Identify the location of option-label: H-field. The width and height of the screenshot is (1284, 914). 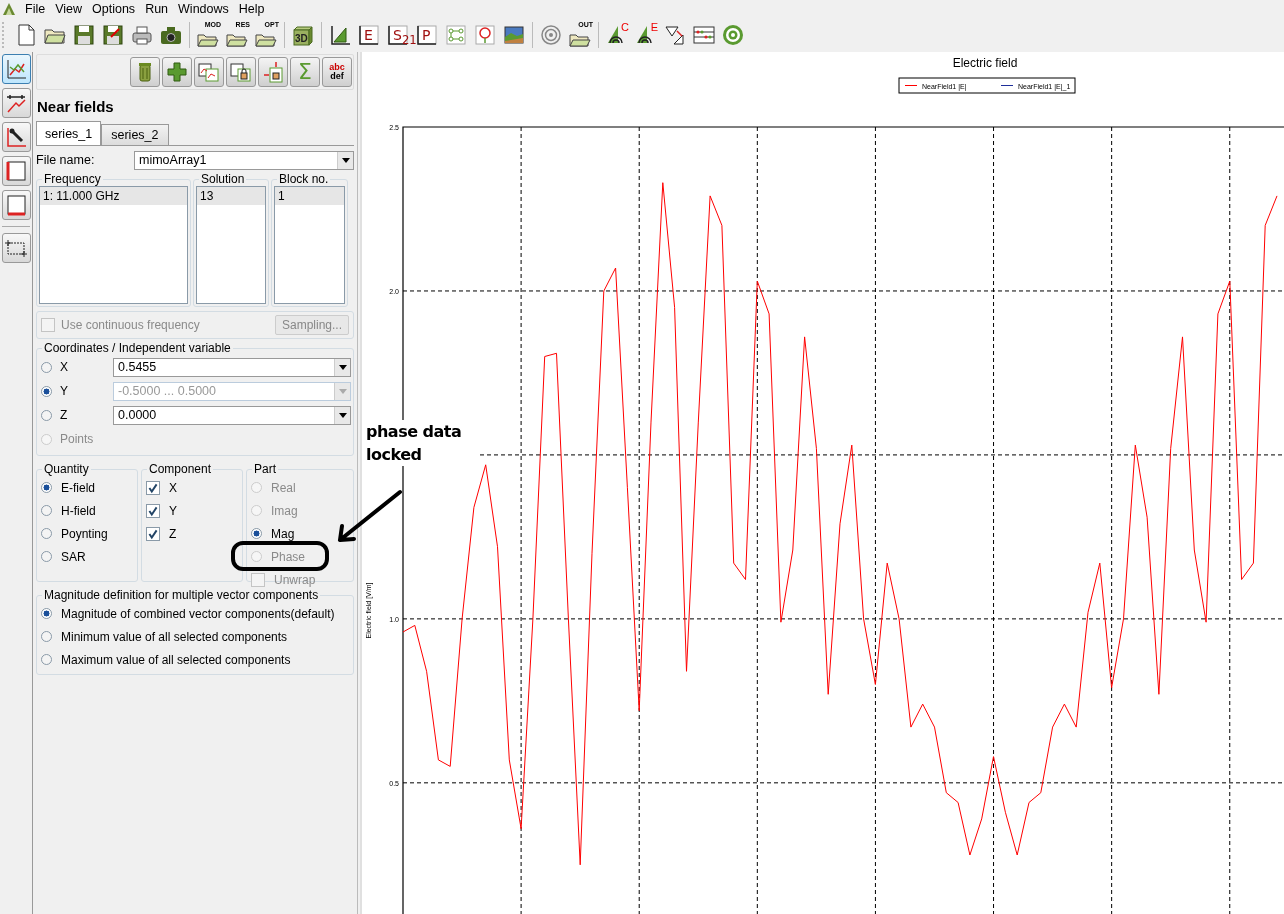
(78, 510).